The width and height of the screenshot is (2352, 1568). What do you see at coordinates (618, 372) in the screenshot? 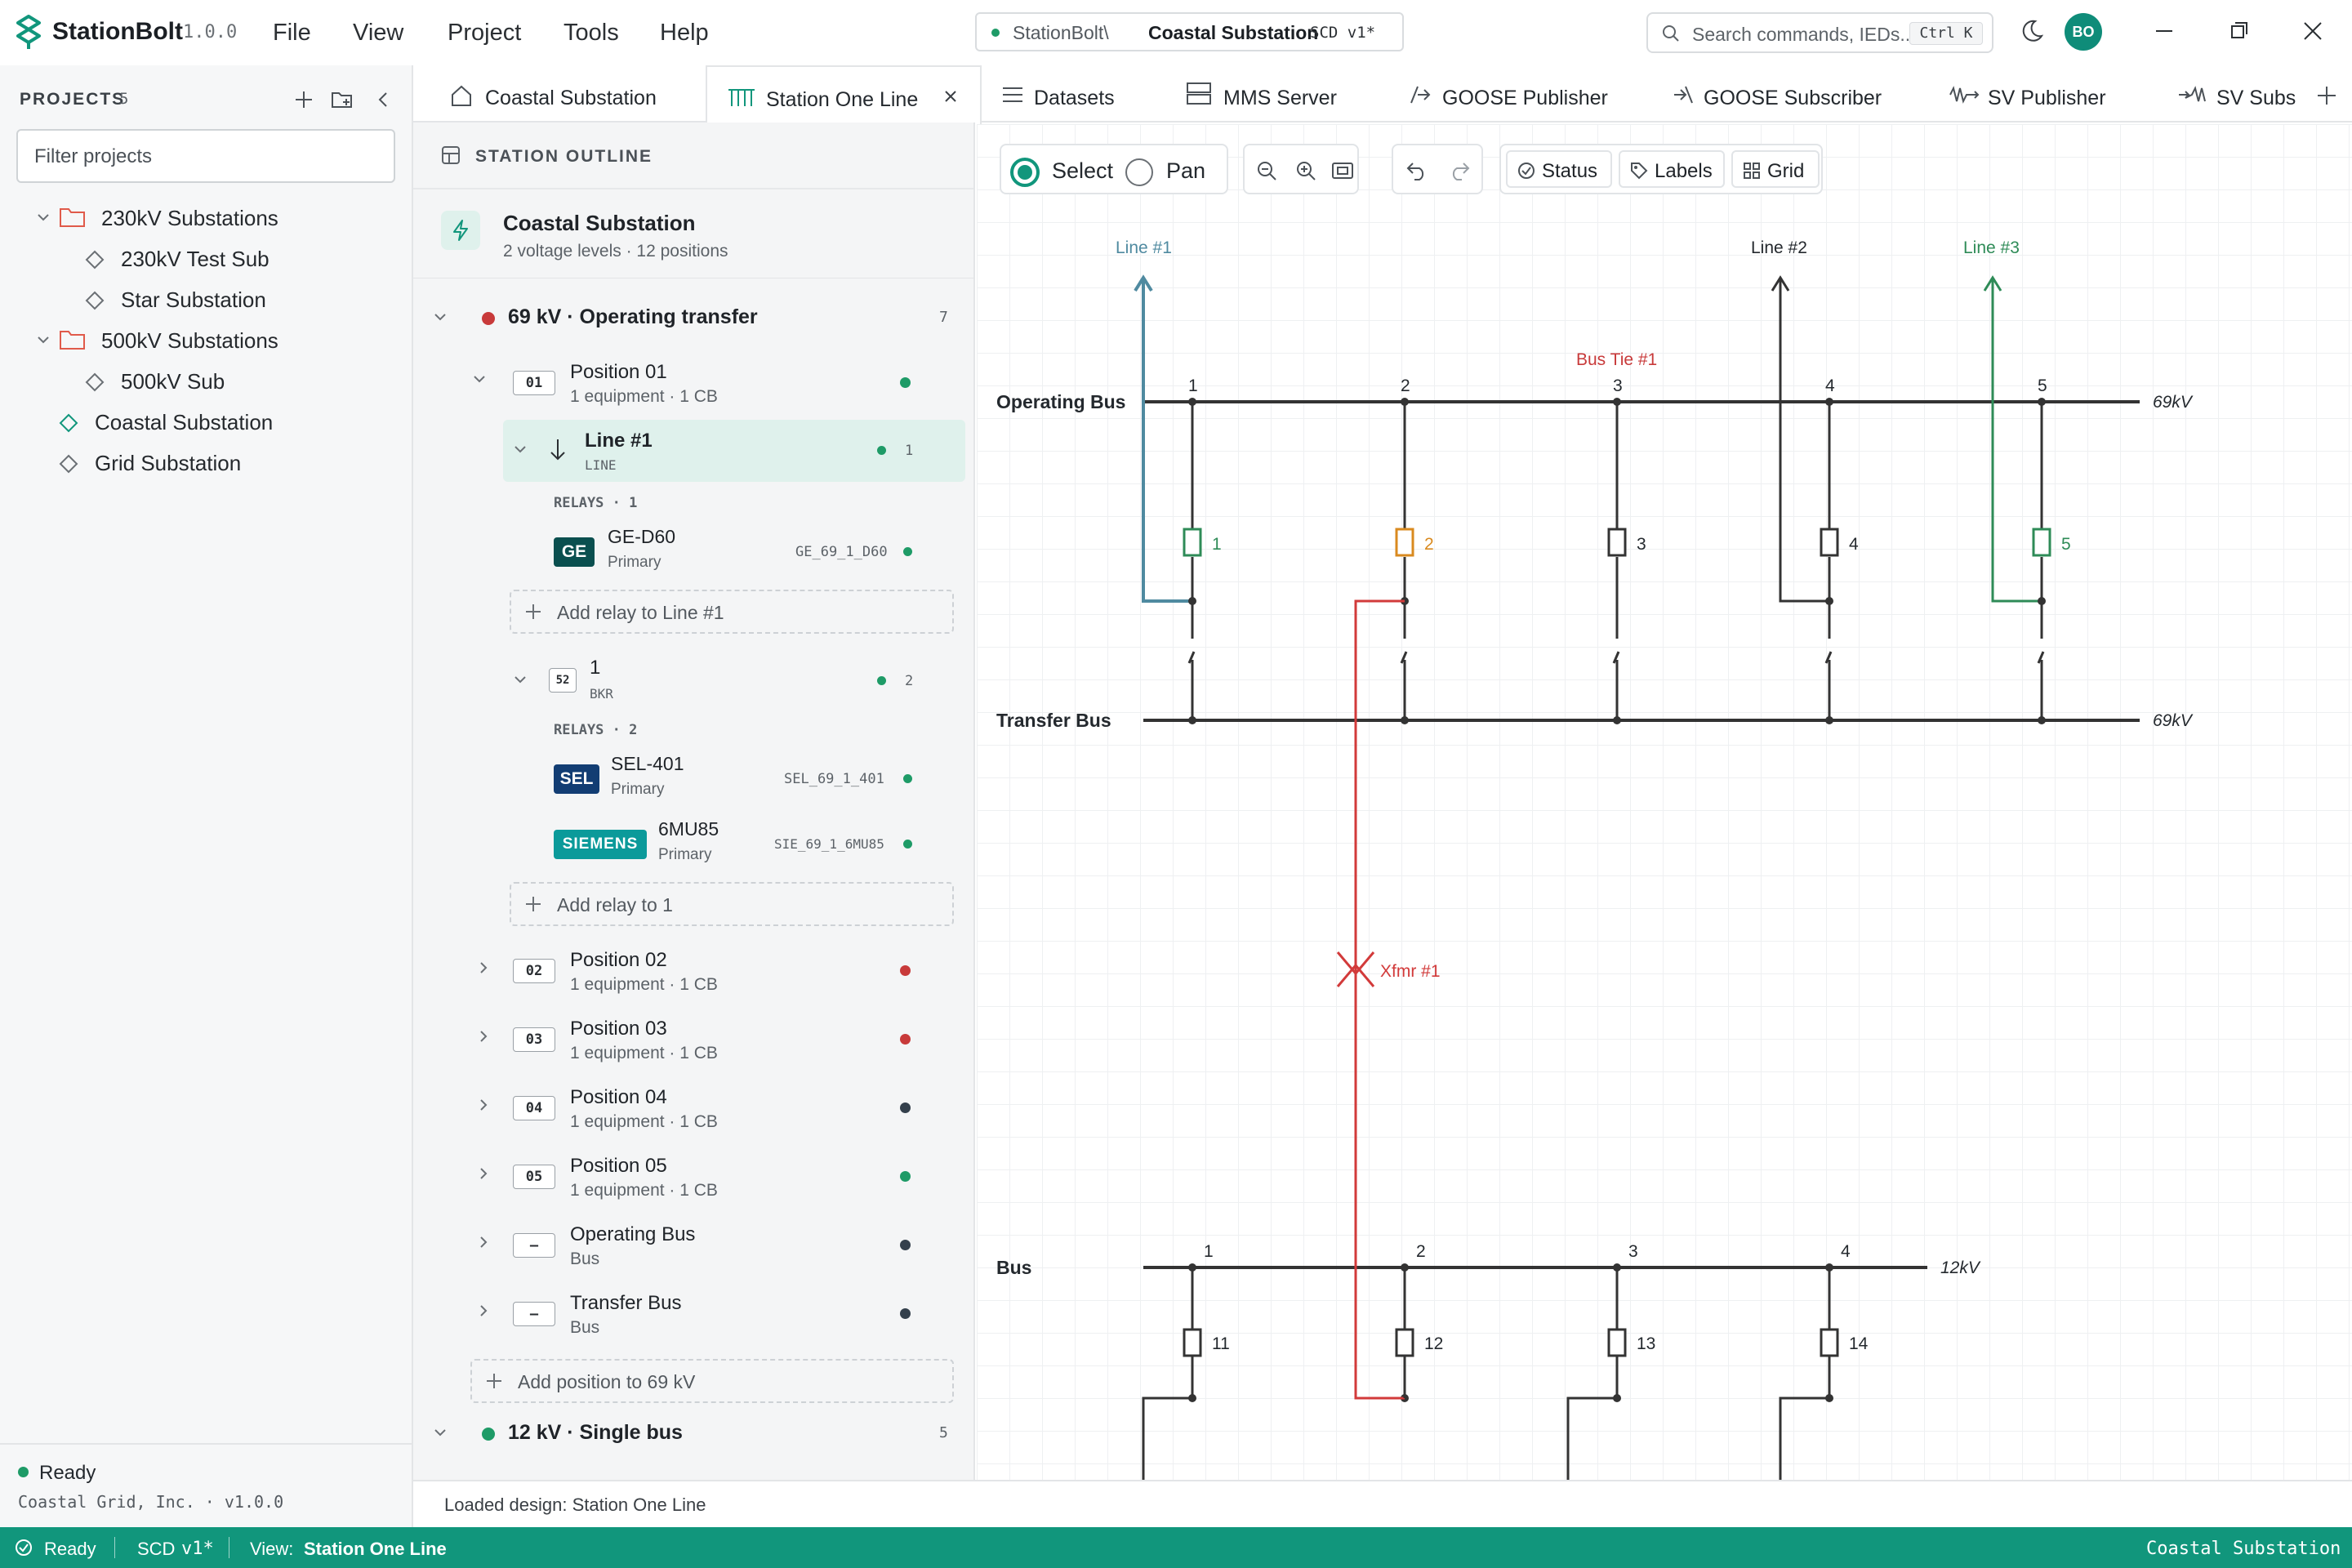
I see `position-name: Position 01` at bounding box center [618, 372].